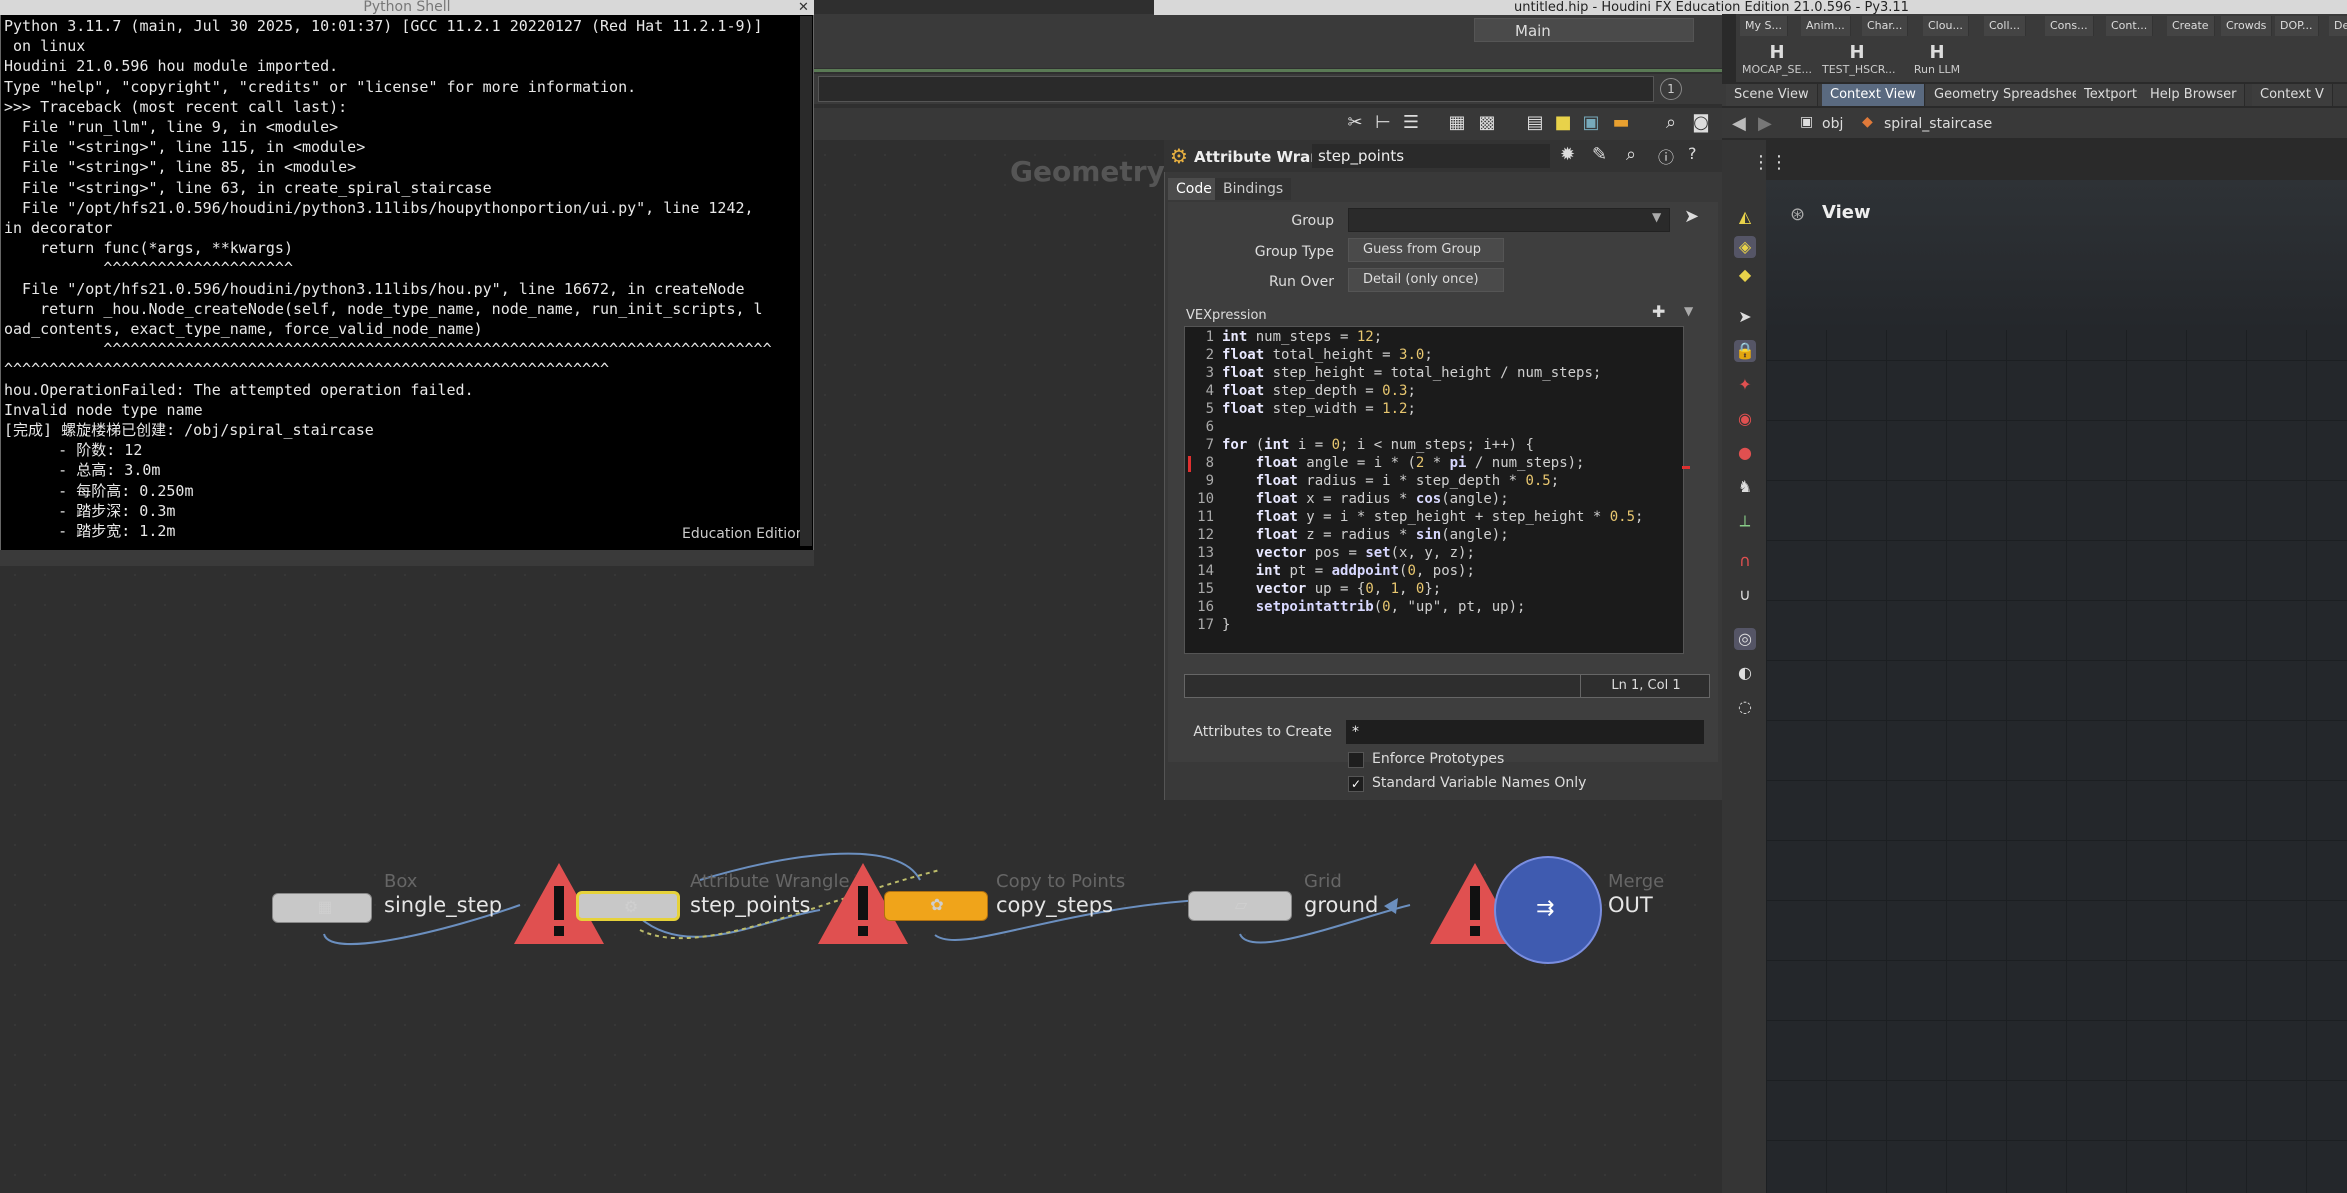 This screenshot has height=1193, width=2347. Describe the element at coordinates (631, 906) in the screenshot. I see `wrangle-icon: ⚙` at that location.